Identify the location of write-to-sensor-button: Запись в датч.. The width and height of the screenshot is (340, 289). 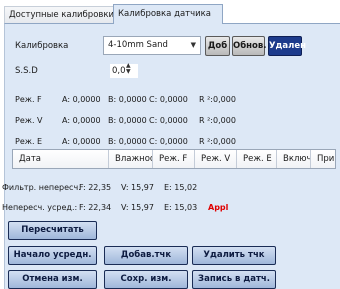
(234, 279).